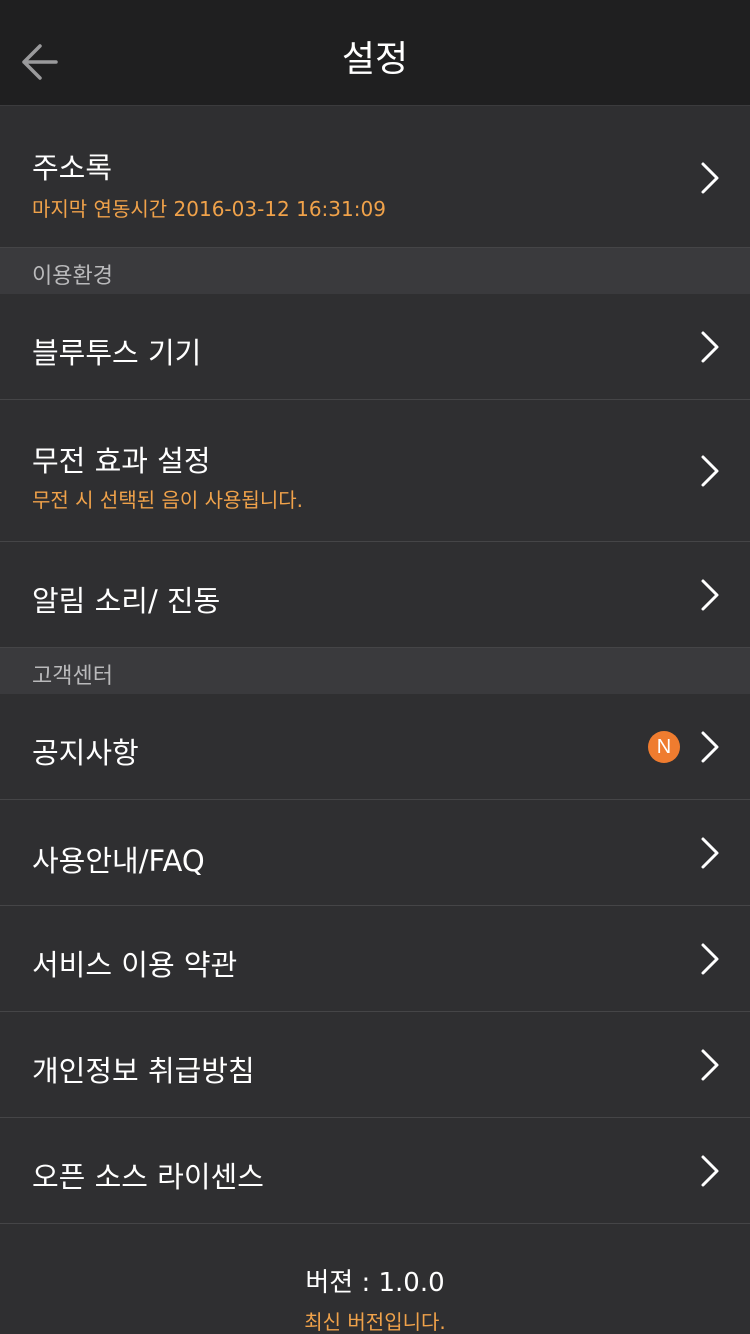 The image size is (750, 1334). I want to click on contacts-title: 주소록, so click(72, 168).